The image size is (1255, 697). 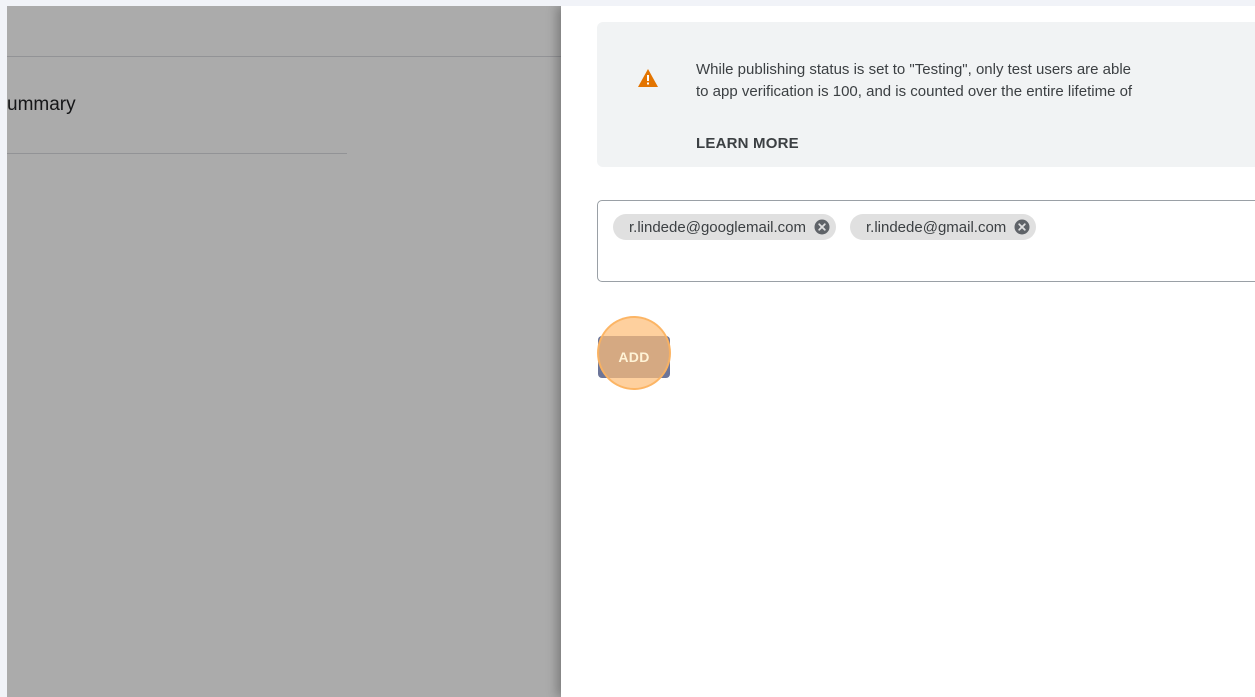 I want to click on email-chip-label: r.lindede@googlemail.com, so click(x=717, y=227).